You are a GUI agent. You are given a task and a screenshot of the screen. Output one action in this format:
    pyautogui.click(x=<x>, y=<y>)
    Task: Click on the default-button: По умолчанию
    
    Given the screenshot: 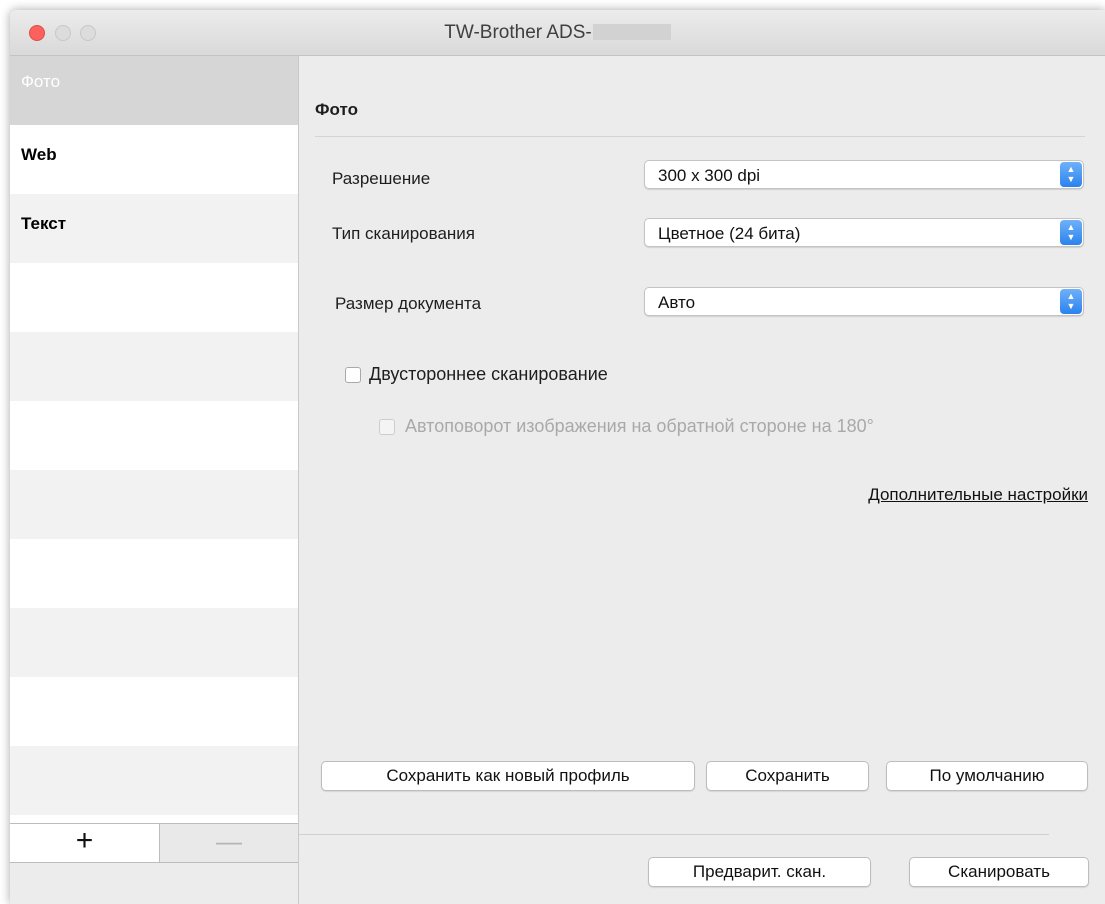 What is the action you would take?
    pyautogui.click(x=987, y=776)
    